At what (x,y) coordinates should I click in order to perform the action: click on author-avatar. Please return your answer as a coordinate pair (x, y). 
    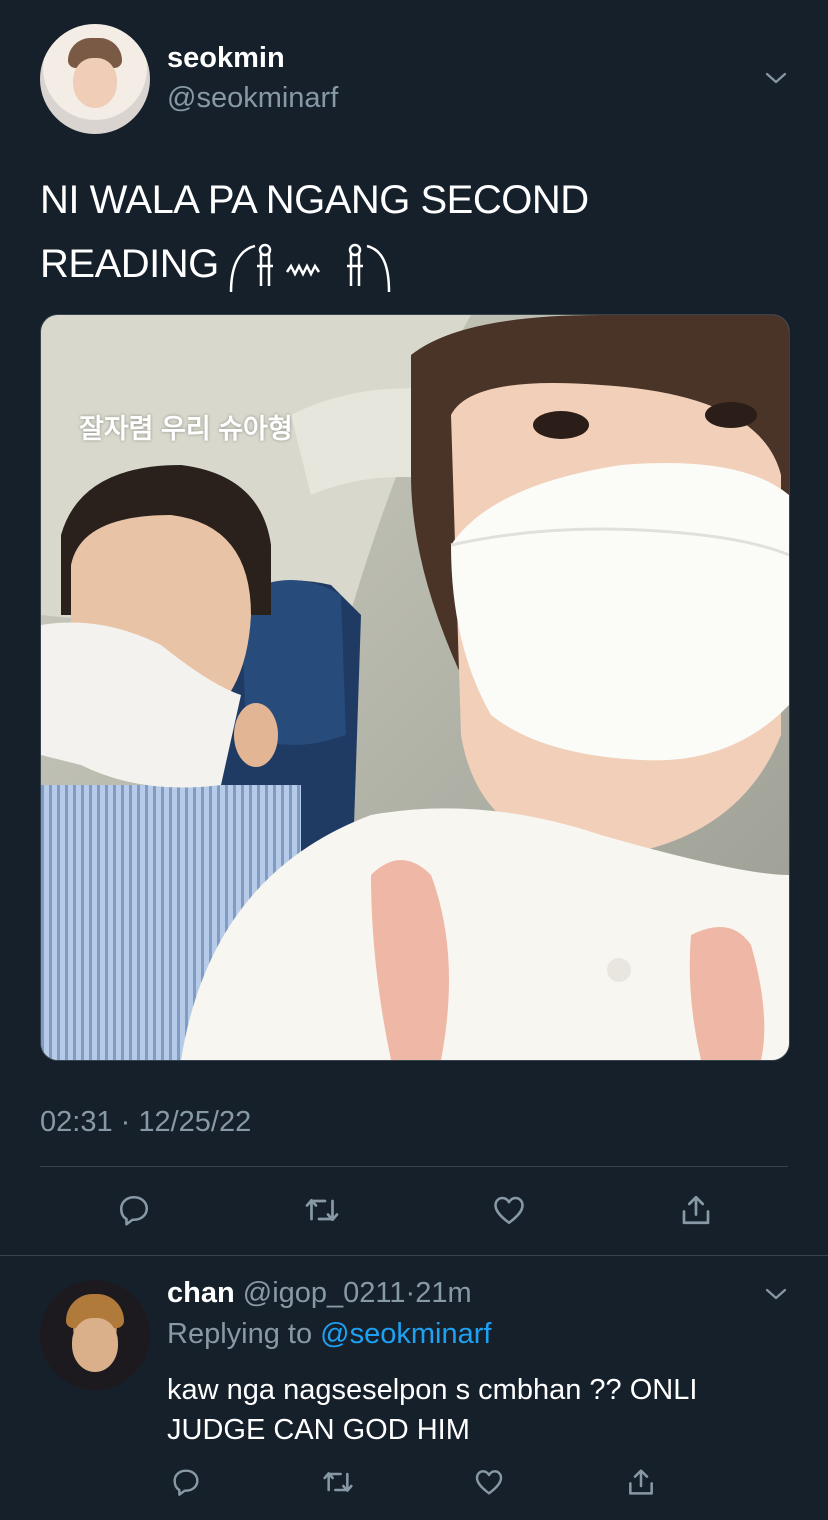
    Looking at the image, I should click on (95, 79).